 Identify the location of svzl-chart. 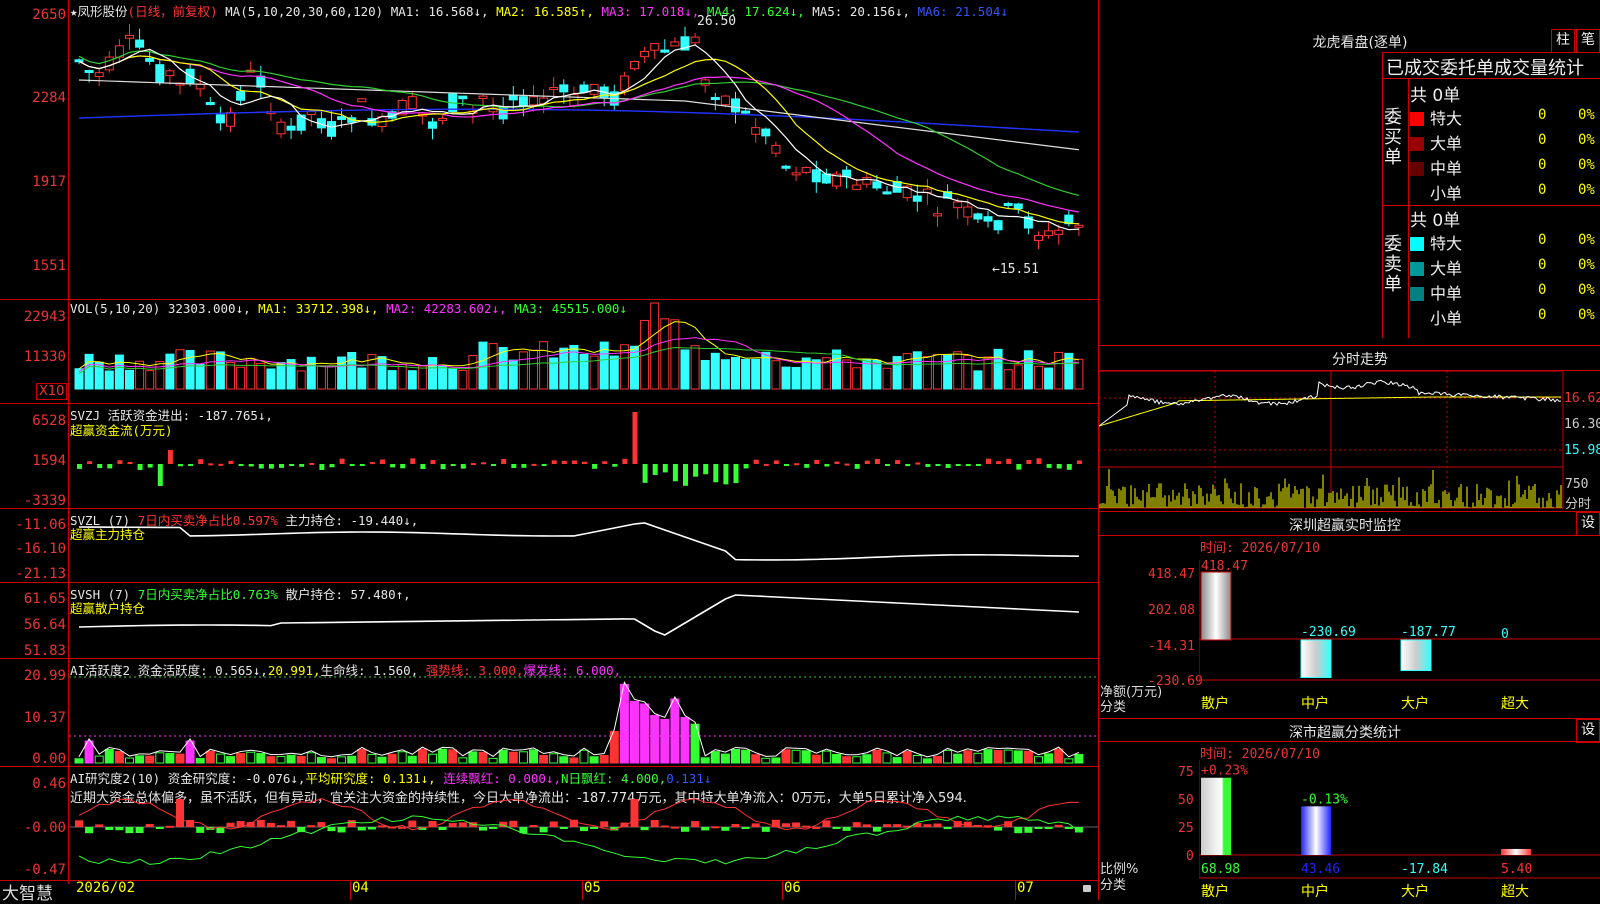
(583, 545).